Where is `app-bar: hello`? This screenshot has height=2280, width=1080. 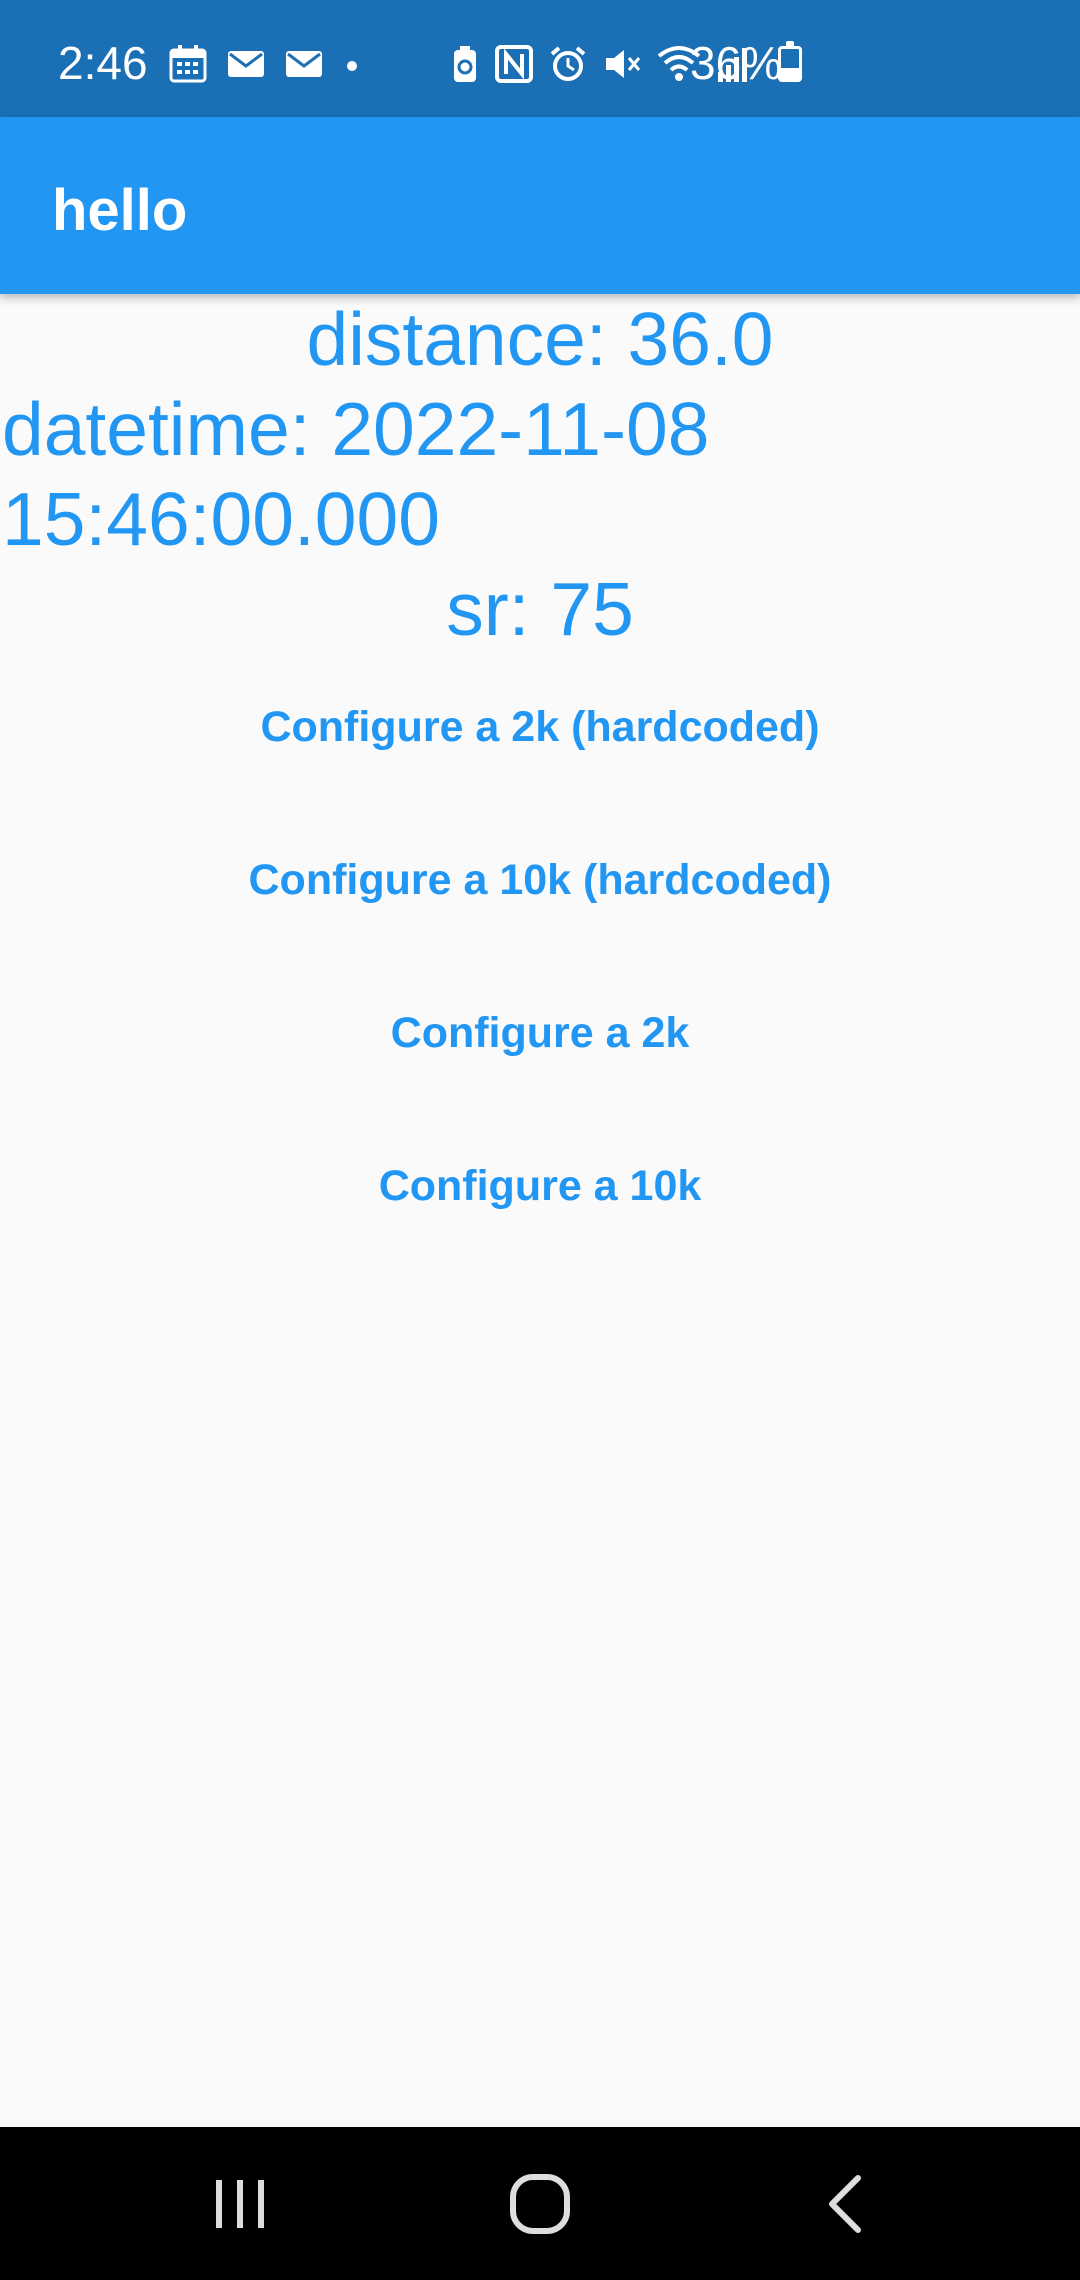 app-bar: hello is located at coordinates (540, 205).